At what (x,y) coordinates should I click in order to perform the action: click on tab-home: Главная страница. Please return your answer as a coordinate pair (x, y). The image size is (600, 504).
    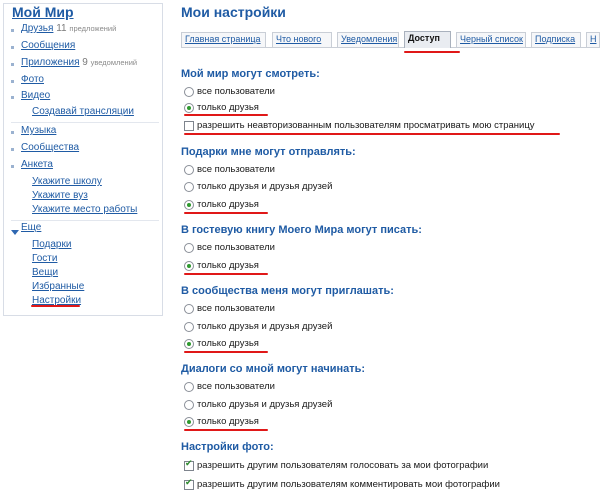
    Looking at the image, I should click on (223, 39).